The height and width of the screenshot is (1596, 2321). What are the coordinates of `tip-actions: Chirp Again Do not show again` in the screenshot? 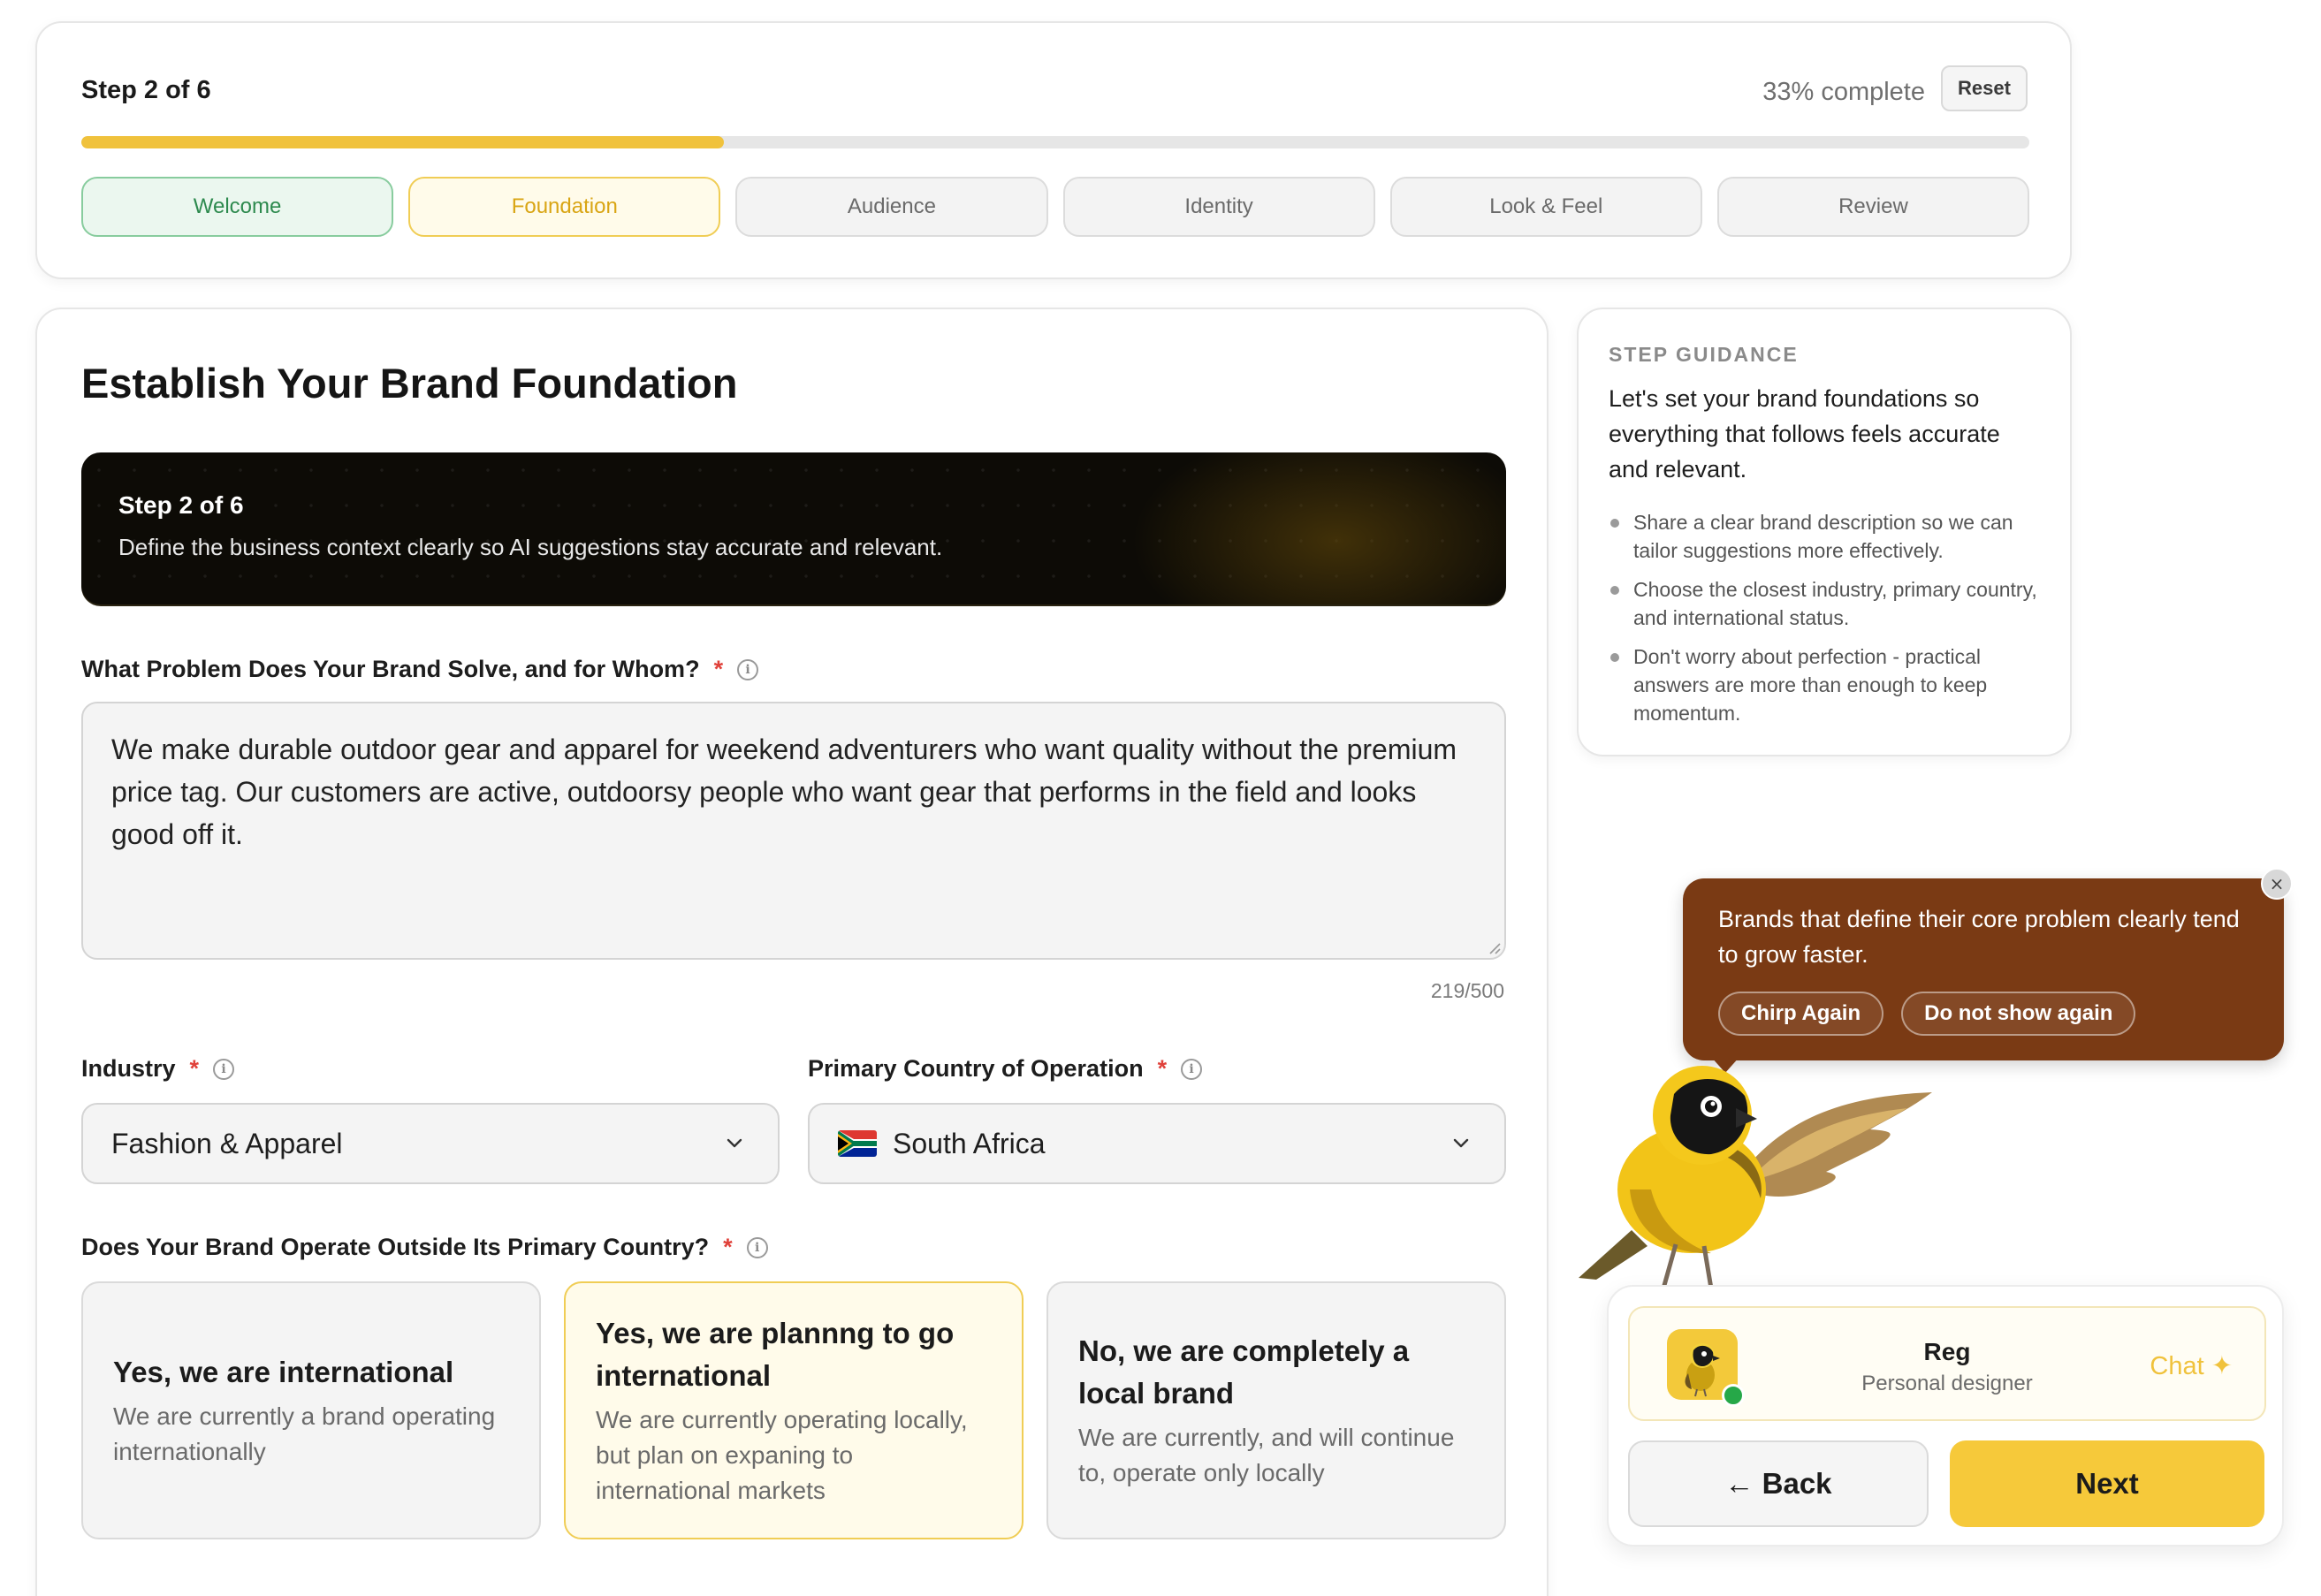 It's located at (1927, 1014).